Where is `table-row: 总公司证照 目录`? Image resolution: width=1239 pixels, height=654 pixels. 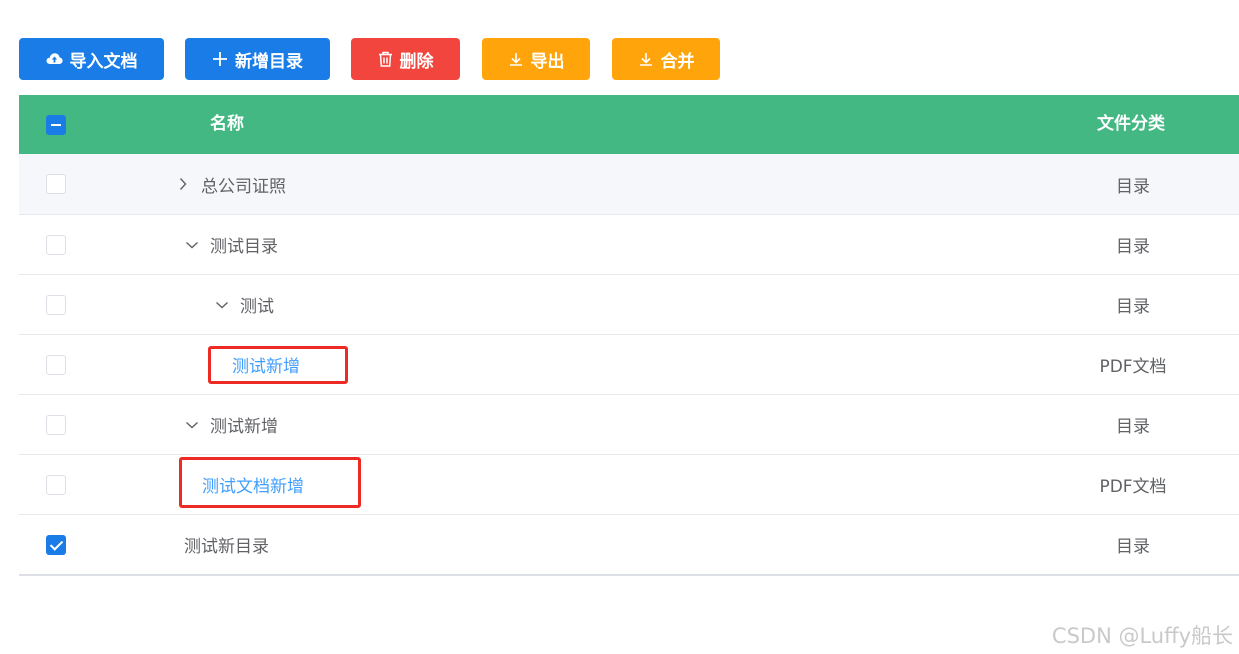
table-row: 总公司证照 目录 is located at coordinates (629, 184).